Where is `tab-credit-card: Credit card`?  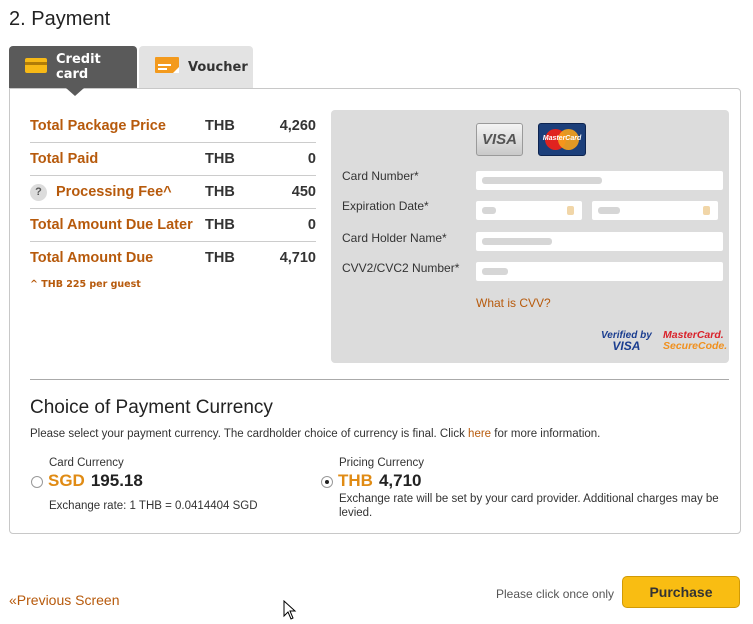 tab-credit-card: Credit card is located at coordinates (73, 67).